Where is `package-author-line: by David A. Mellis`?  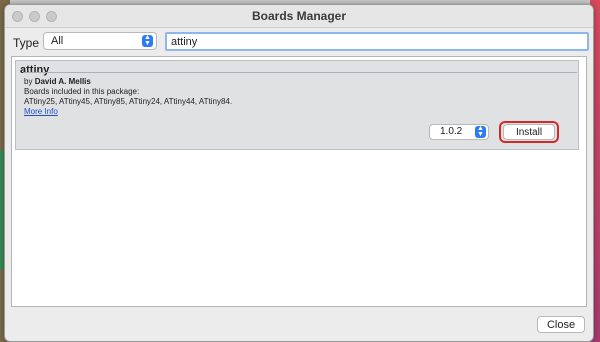 package-author-line: by David A. Mellis is located at coordinates (57, 81).